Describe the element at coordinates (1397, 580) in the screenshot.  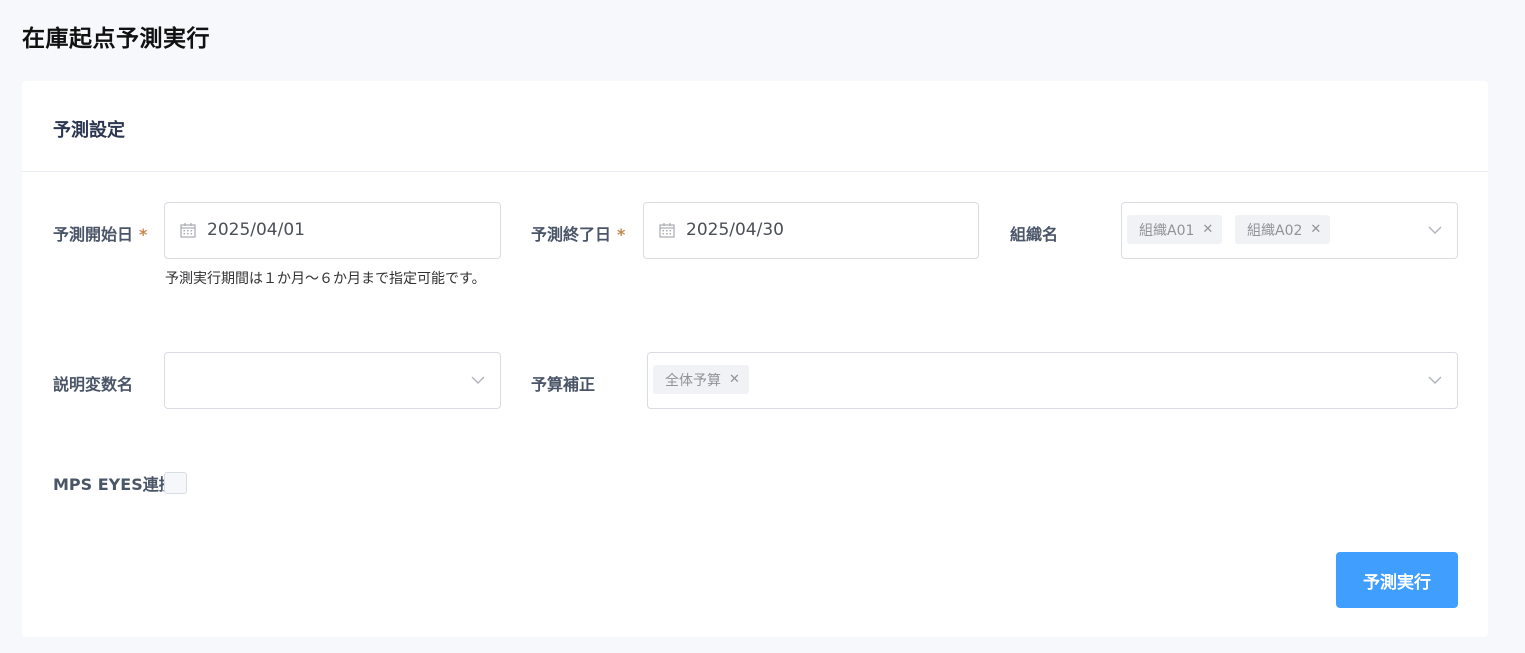
I see `execute-forecast-button: 予測実行` at that location.